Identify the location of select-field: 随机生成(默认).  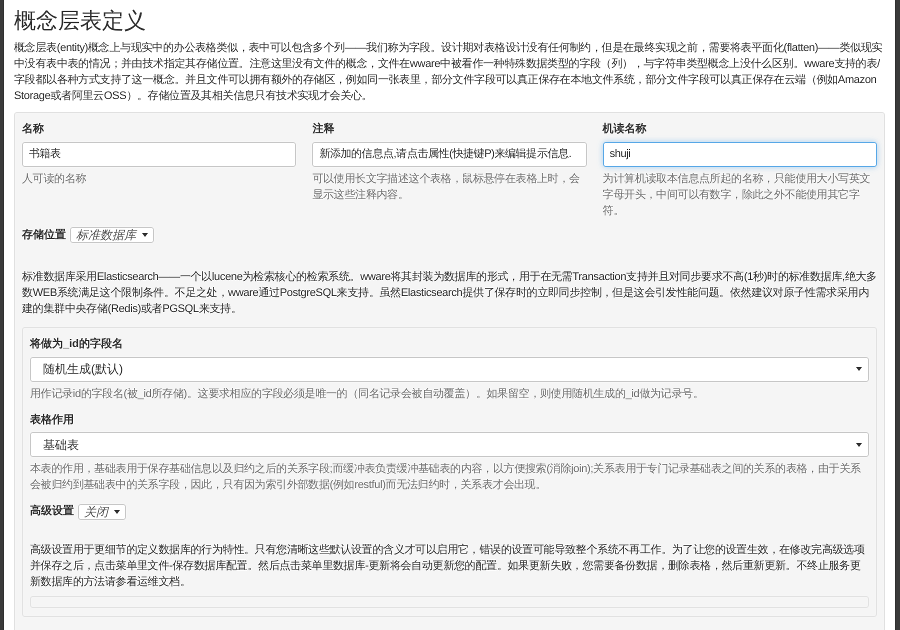
(449, 369).